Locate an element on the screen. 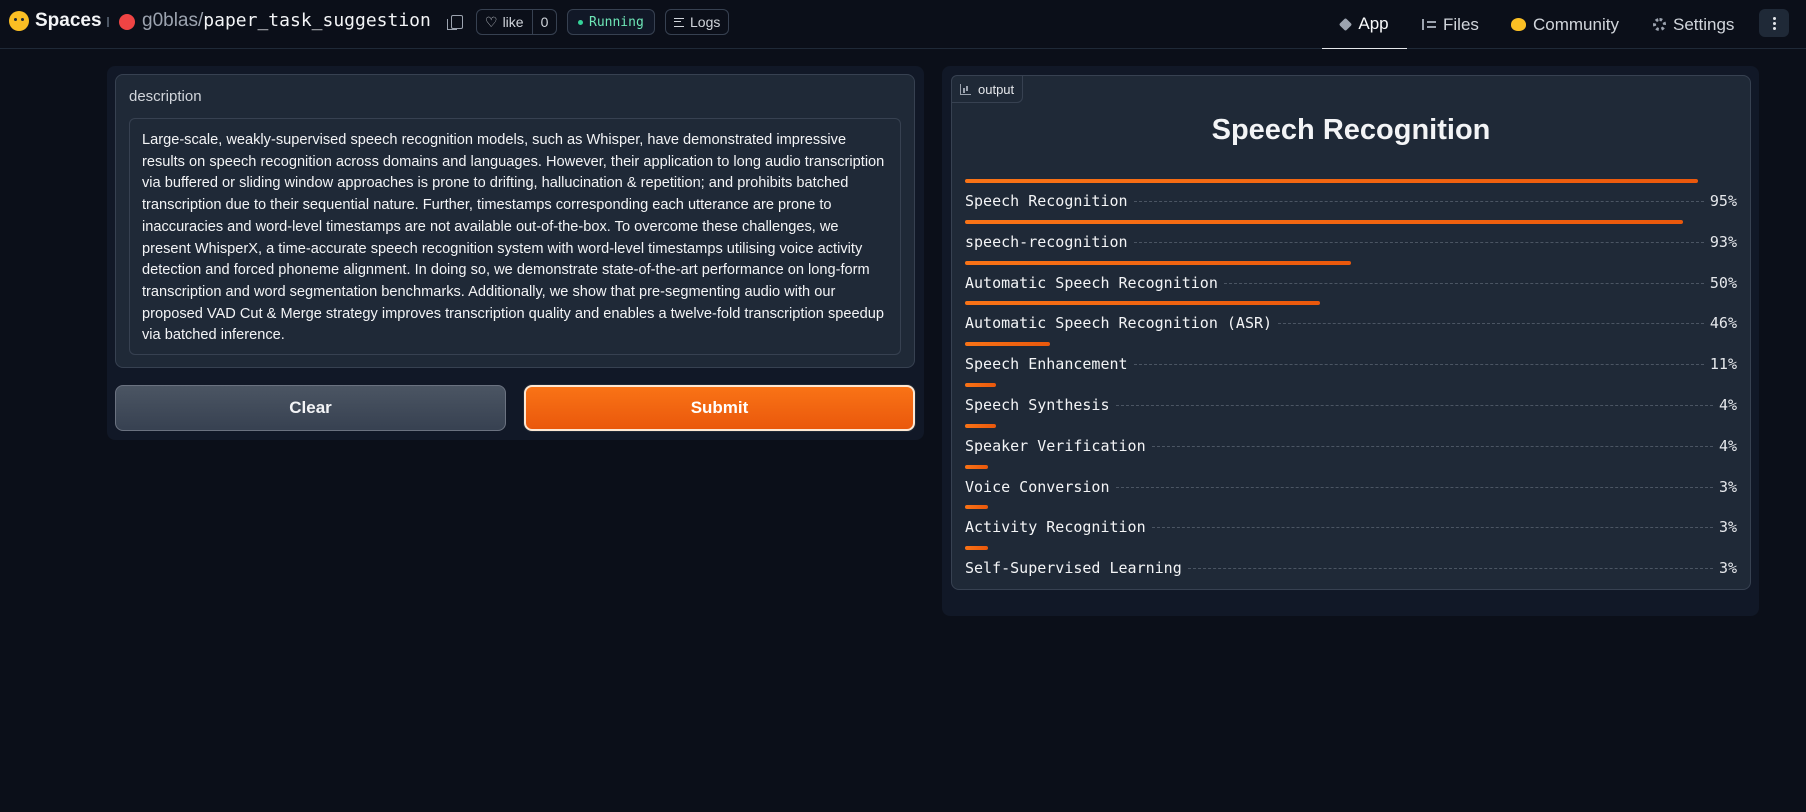 The width and height of the screenshot is (1806, 812). logs-label: Logs is located at coordinates (705, 22).